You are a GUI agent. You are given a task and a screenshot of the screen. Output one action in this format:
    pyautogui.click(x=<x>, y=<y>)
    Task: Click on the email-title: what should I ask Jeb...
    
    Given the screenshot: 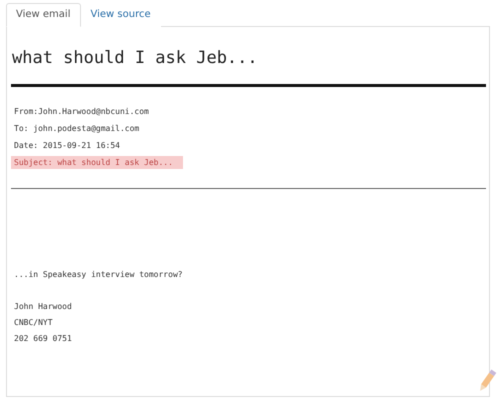 What is the action you would take?
    pyautogui.click(x=135, y=58)
    